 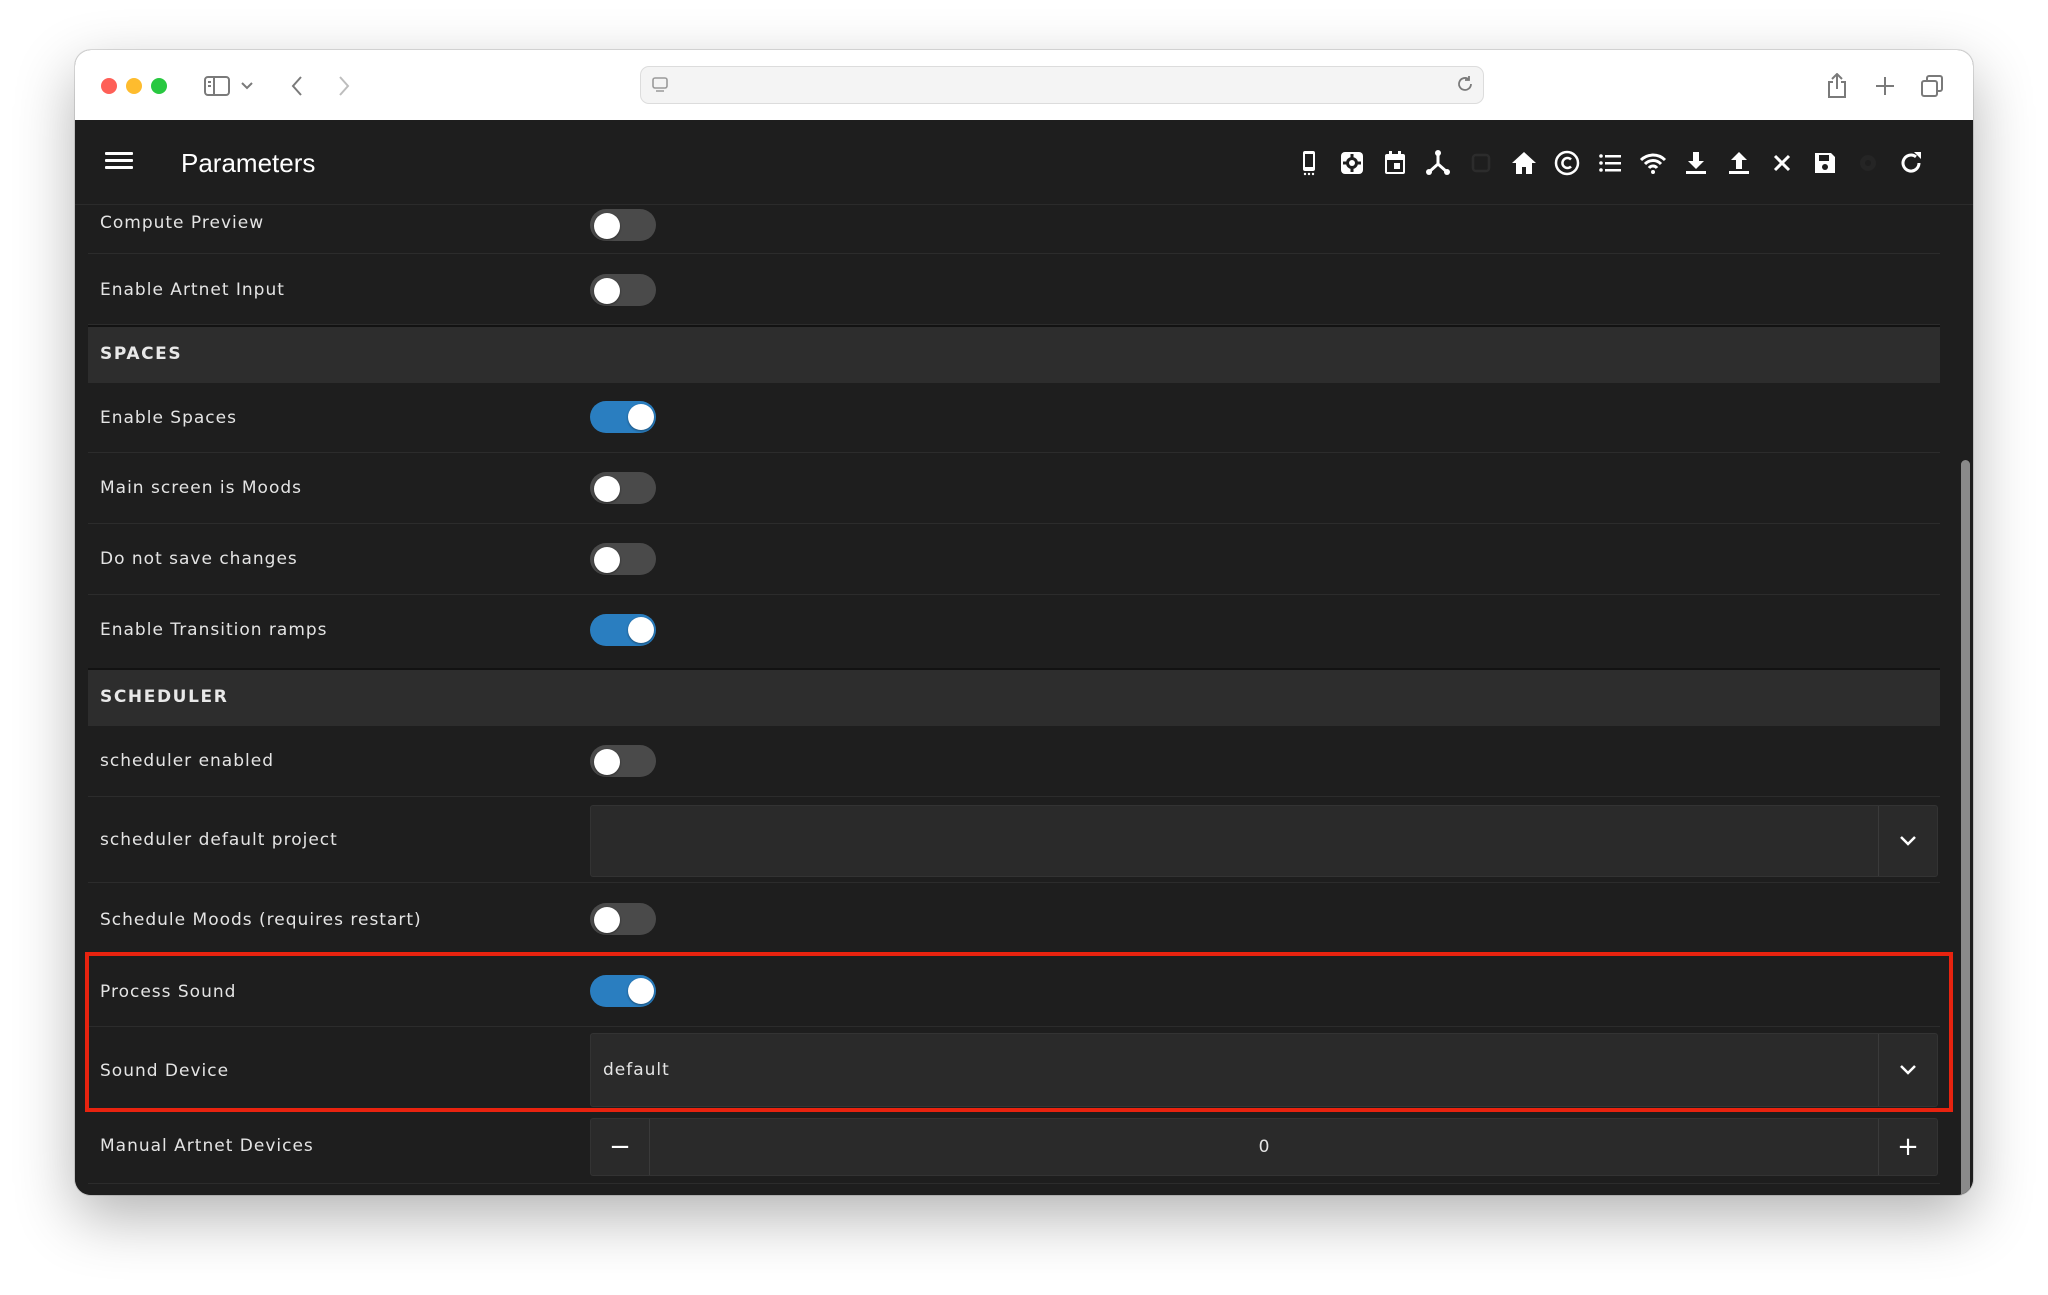 What do you see at coordinates (623, 559) in the screenshot?
I see `do-not-save-changes-toggle` at bounding box center [623, 559].